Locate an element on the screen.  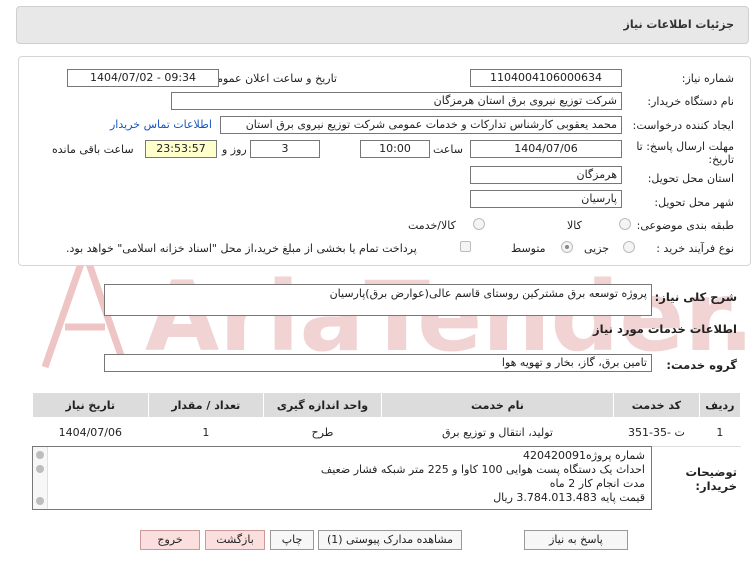
category-label: طبقه بندی موضوعی: is located at coordinates (685, 225).